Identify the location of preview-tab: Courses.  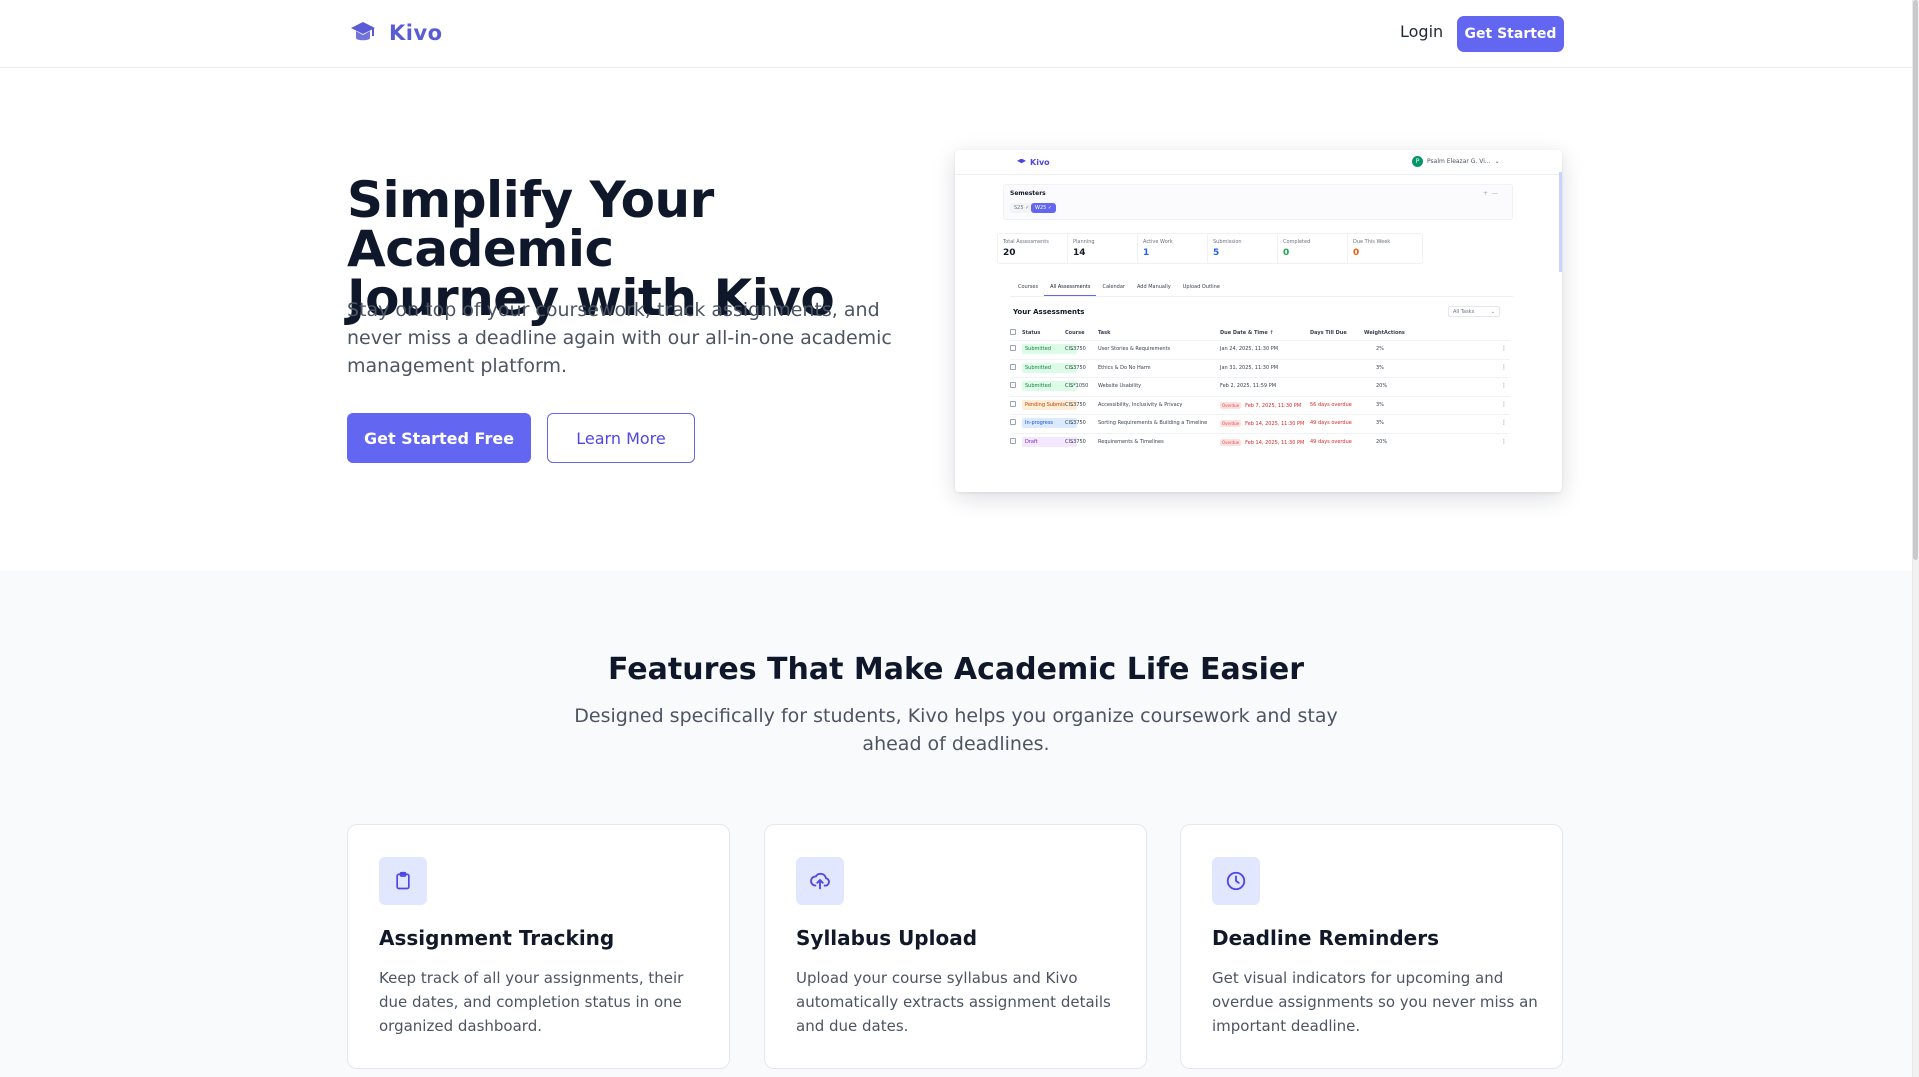
(1028, 287).